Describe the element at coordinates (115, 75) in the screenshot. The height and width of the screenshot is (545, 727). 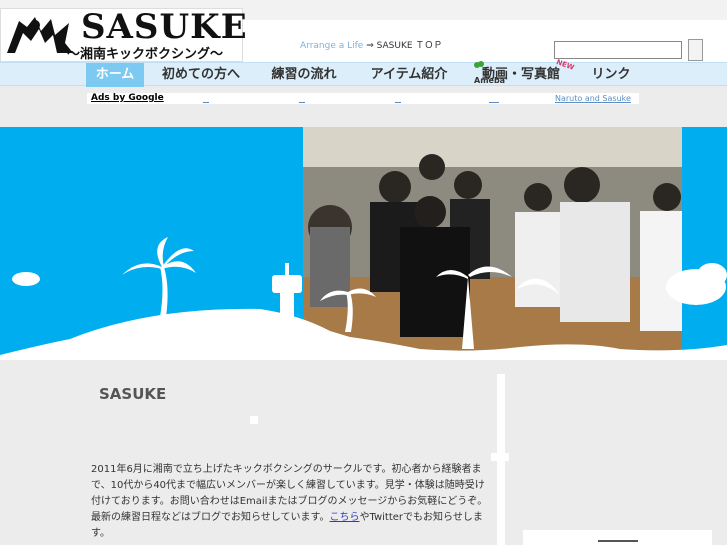
I see `nav-home: ホーム` at that location.